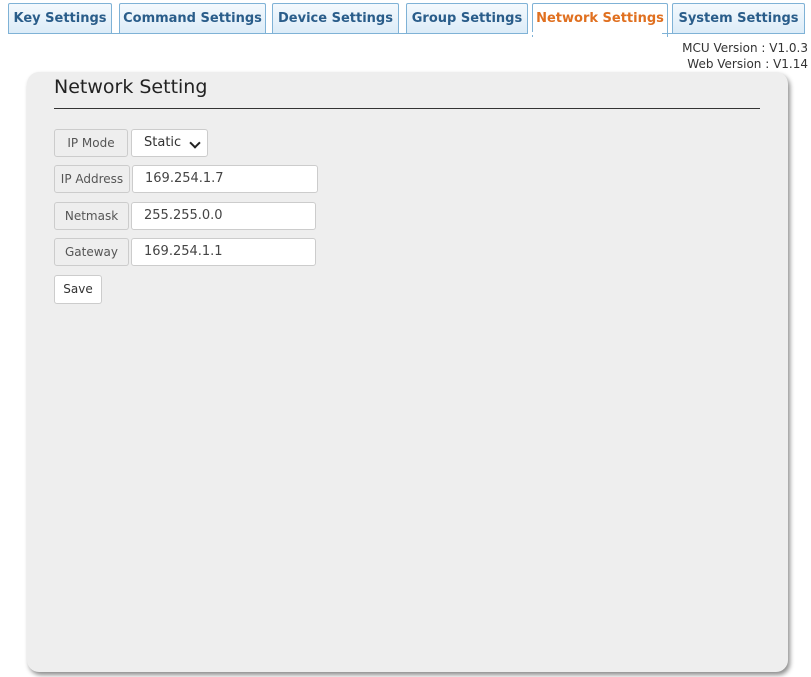 The image size is (811, 677). What do you see at coordinates (92, 179) in the screenshot?
I see `ip-address-label: IP Address` at bounding box center [92, 179].